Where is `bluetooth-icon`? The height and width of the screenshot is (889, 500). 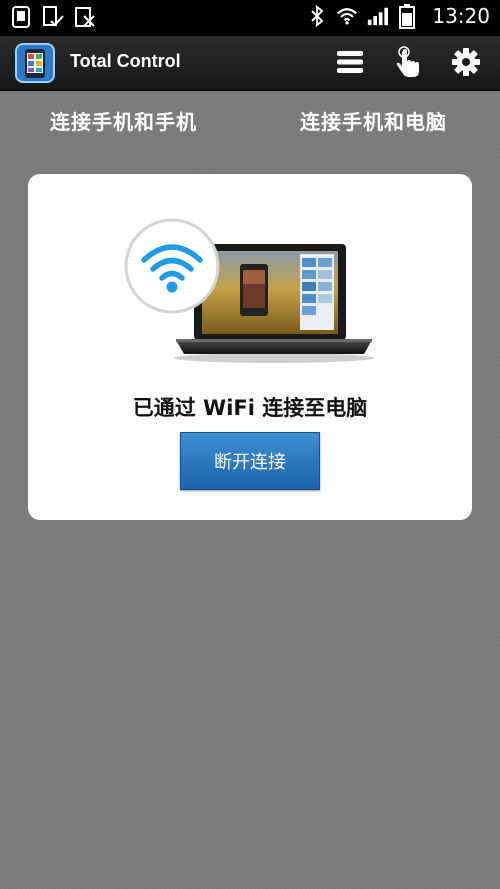 bluetooth-icon is located at coordinates (317, 16).